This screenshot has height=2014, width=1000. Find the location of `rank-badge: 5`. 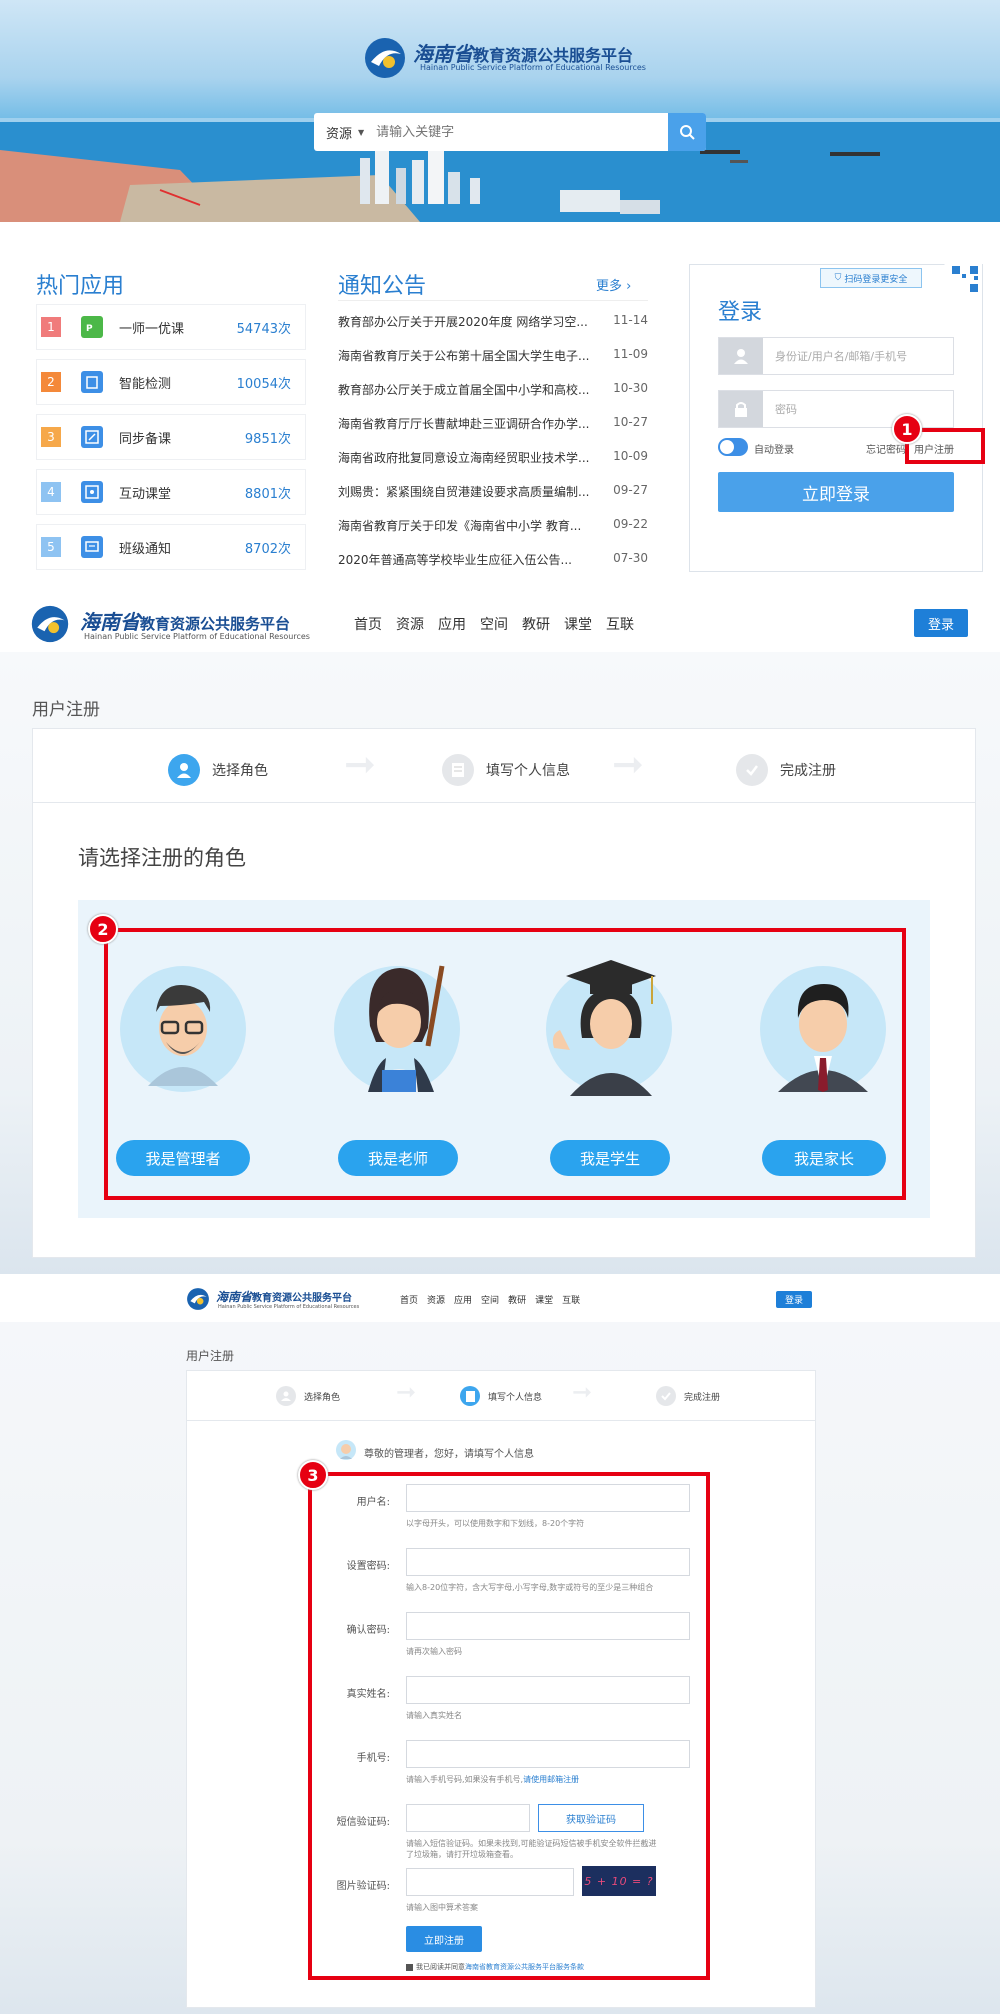

rank-badge: 5 is located at coordinates (51, 547).